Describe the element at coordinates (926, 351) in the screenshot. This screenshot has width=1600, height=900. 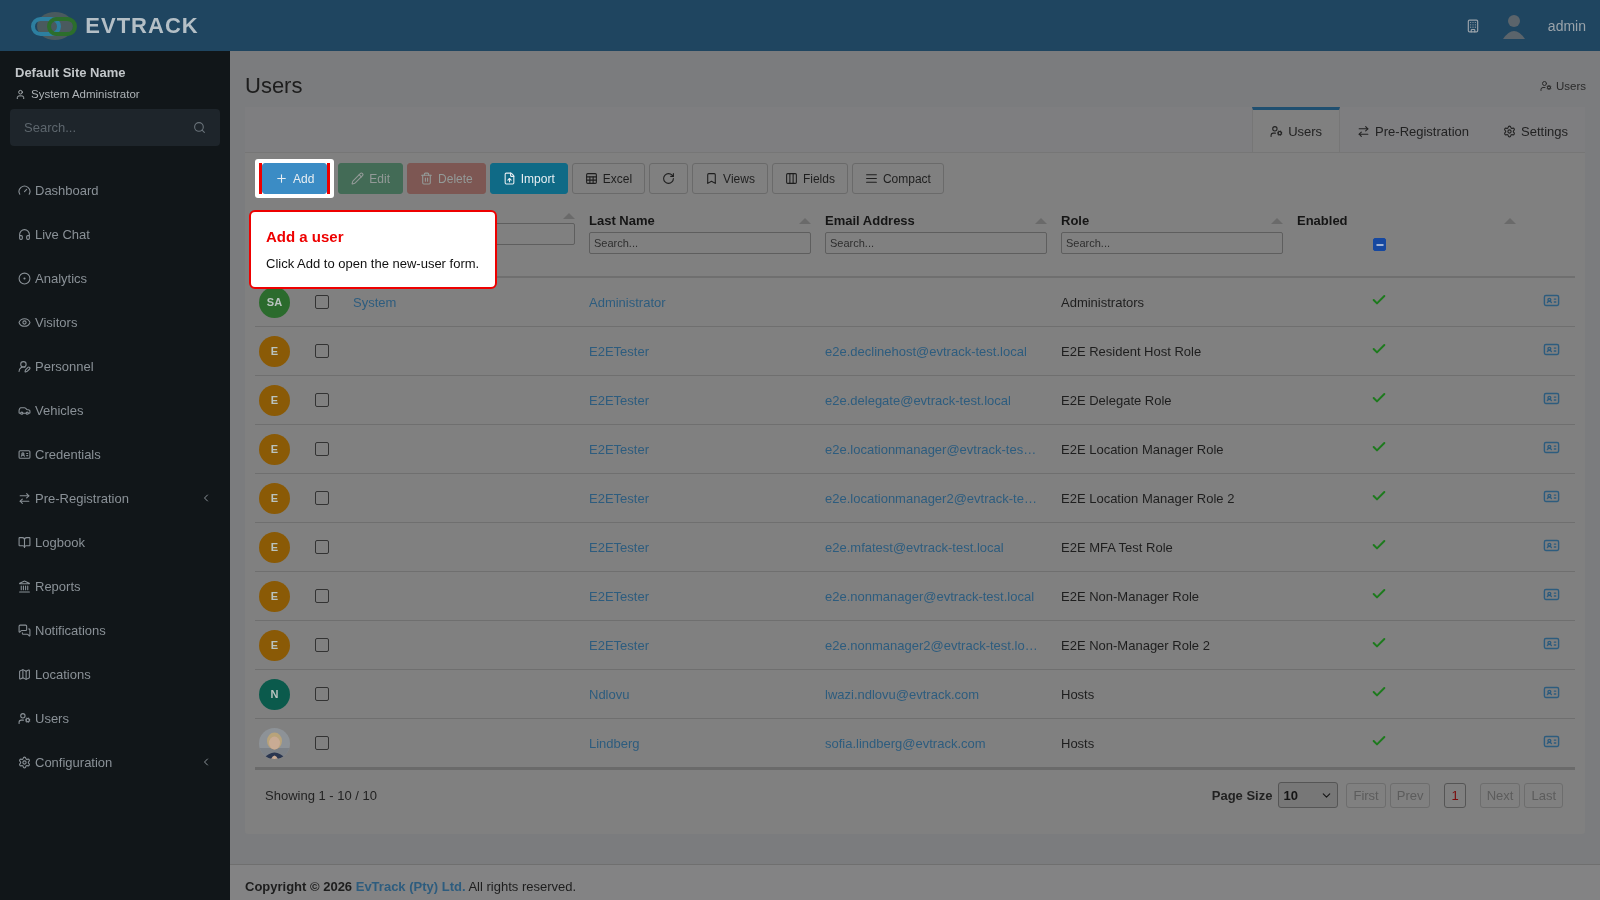
I see `email-link: e2e.declinehost@evtrack-test.local` at that location.